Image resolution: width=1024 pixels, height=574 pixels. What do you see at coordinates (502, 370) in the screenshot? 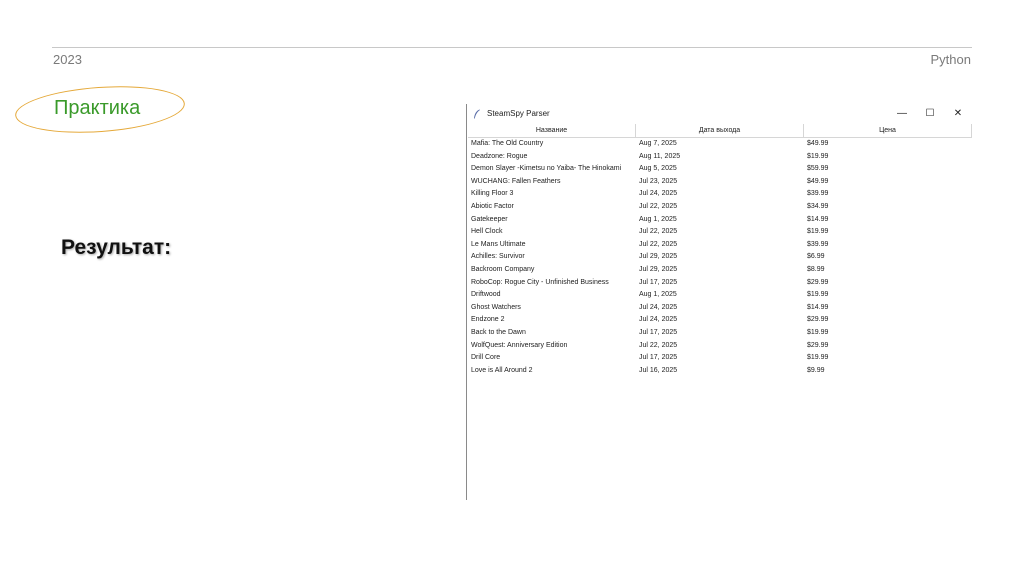
I see `game-name-cell: Love is All Around 2` at bounding box center [502, 370].